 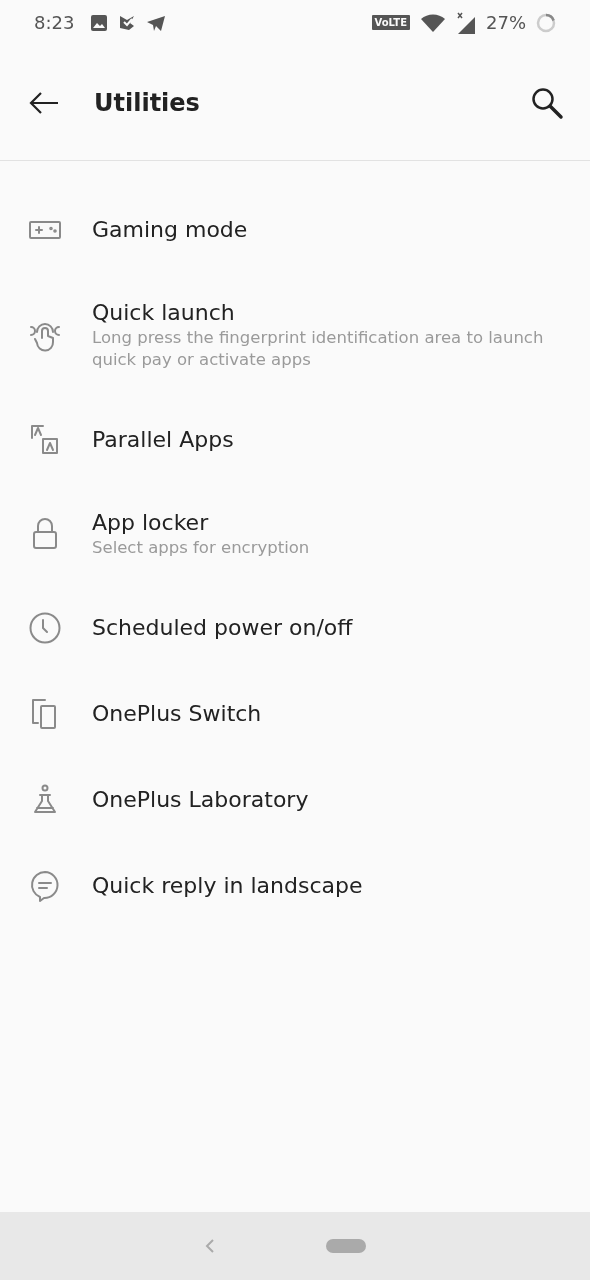 What do you see at coordinates (295, 714) in the screenshot?
I see `settings-item: OnePlus Switch` at bounding box center [295, 714].